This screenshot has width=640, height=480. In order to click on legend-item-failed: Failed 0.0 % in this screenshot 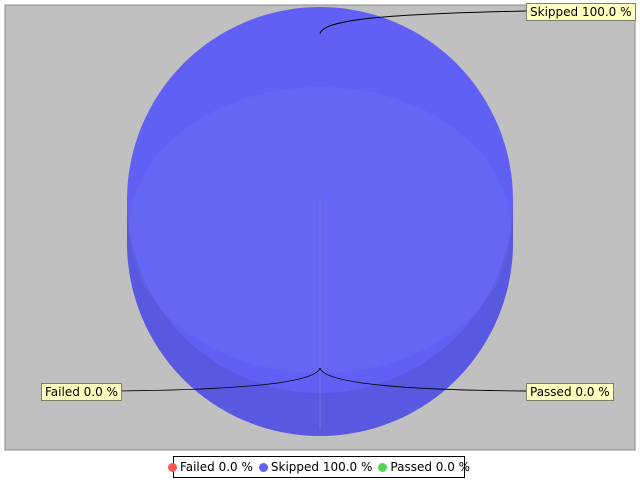, I will do `click(210, 467)`.